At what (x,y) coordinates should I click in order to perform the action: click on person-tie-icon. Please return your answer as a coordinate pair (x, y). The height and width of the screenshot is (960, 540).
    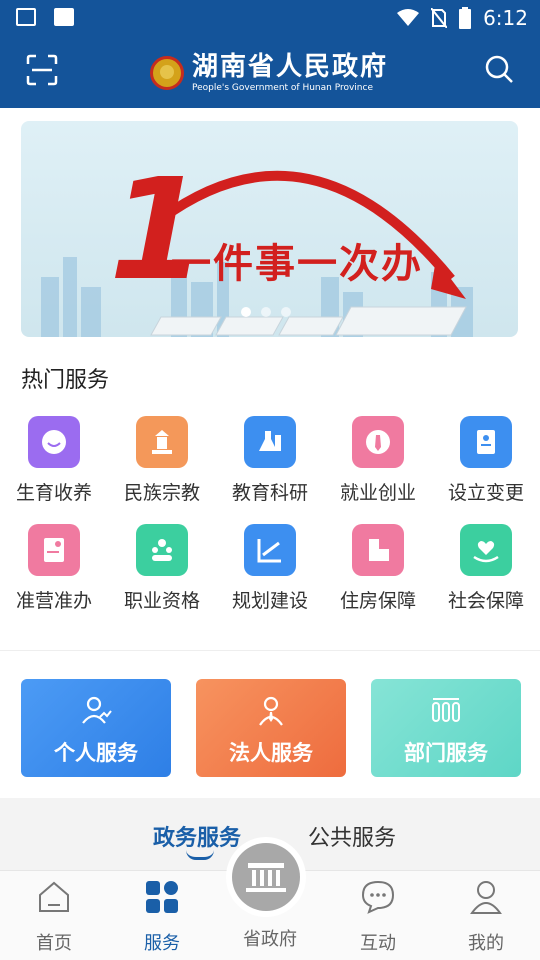
    Looking at the image, I should click on (271, 711).